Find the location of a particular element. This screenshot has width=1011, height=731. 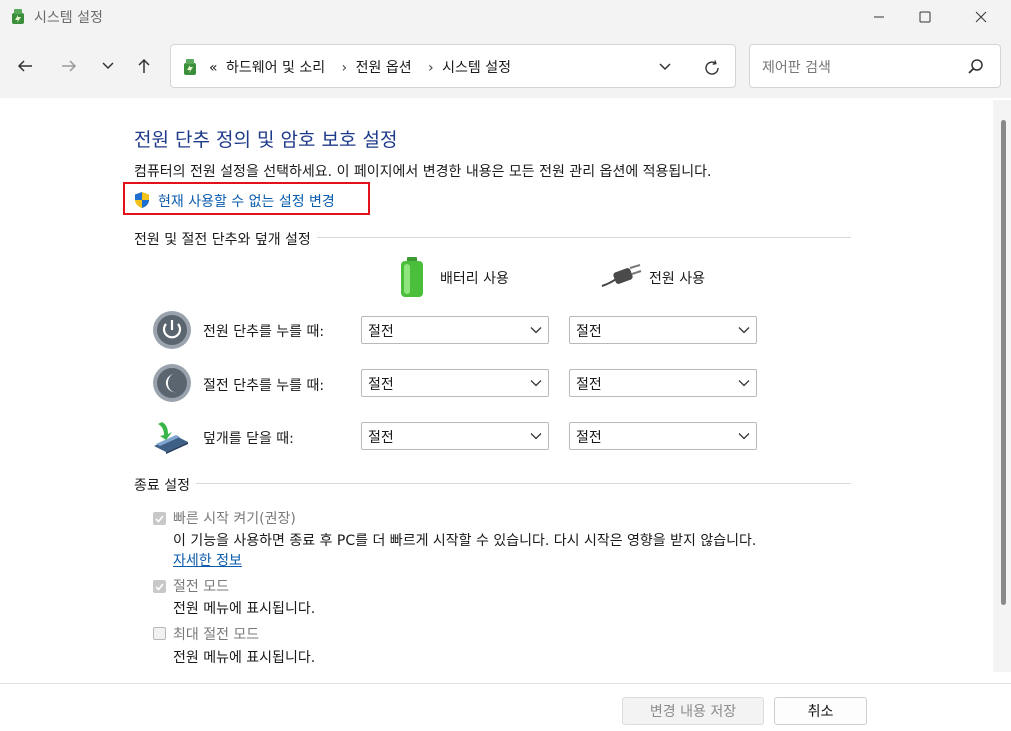

close-icon is located at coordinates (981, 17).